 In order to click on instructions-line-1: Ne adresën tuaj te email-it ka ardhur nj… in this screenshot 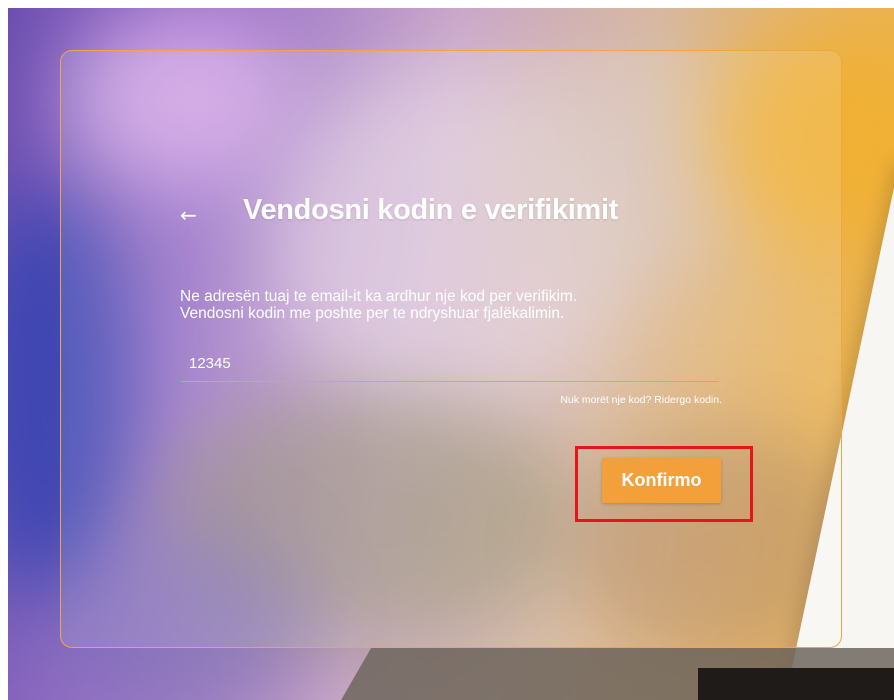, I will do `click(379, 296)`.